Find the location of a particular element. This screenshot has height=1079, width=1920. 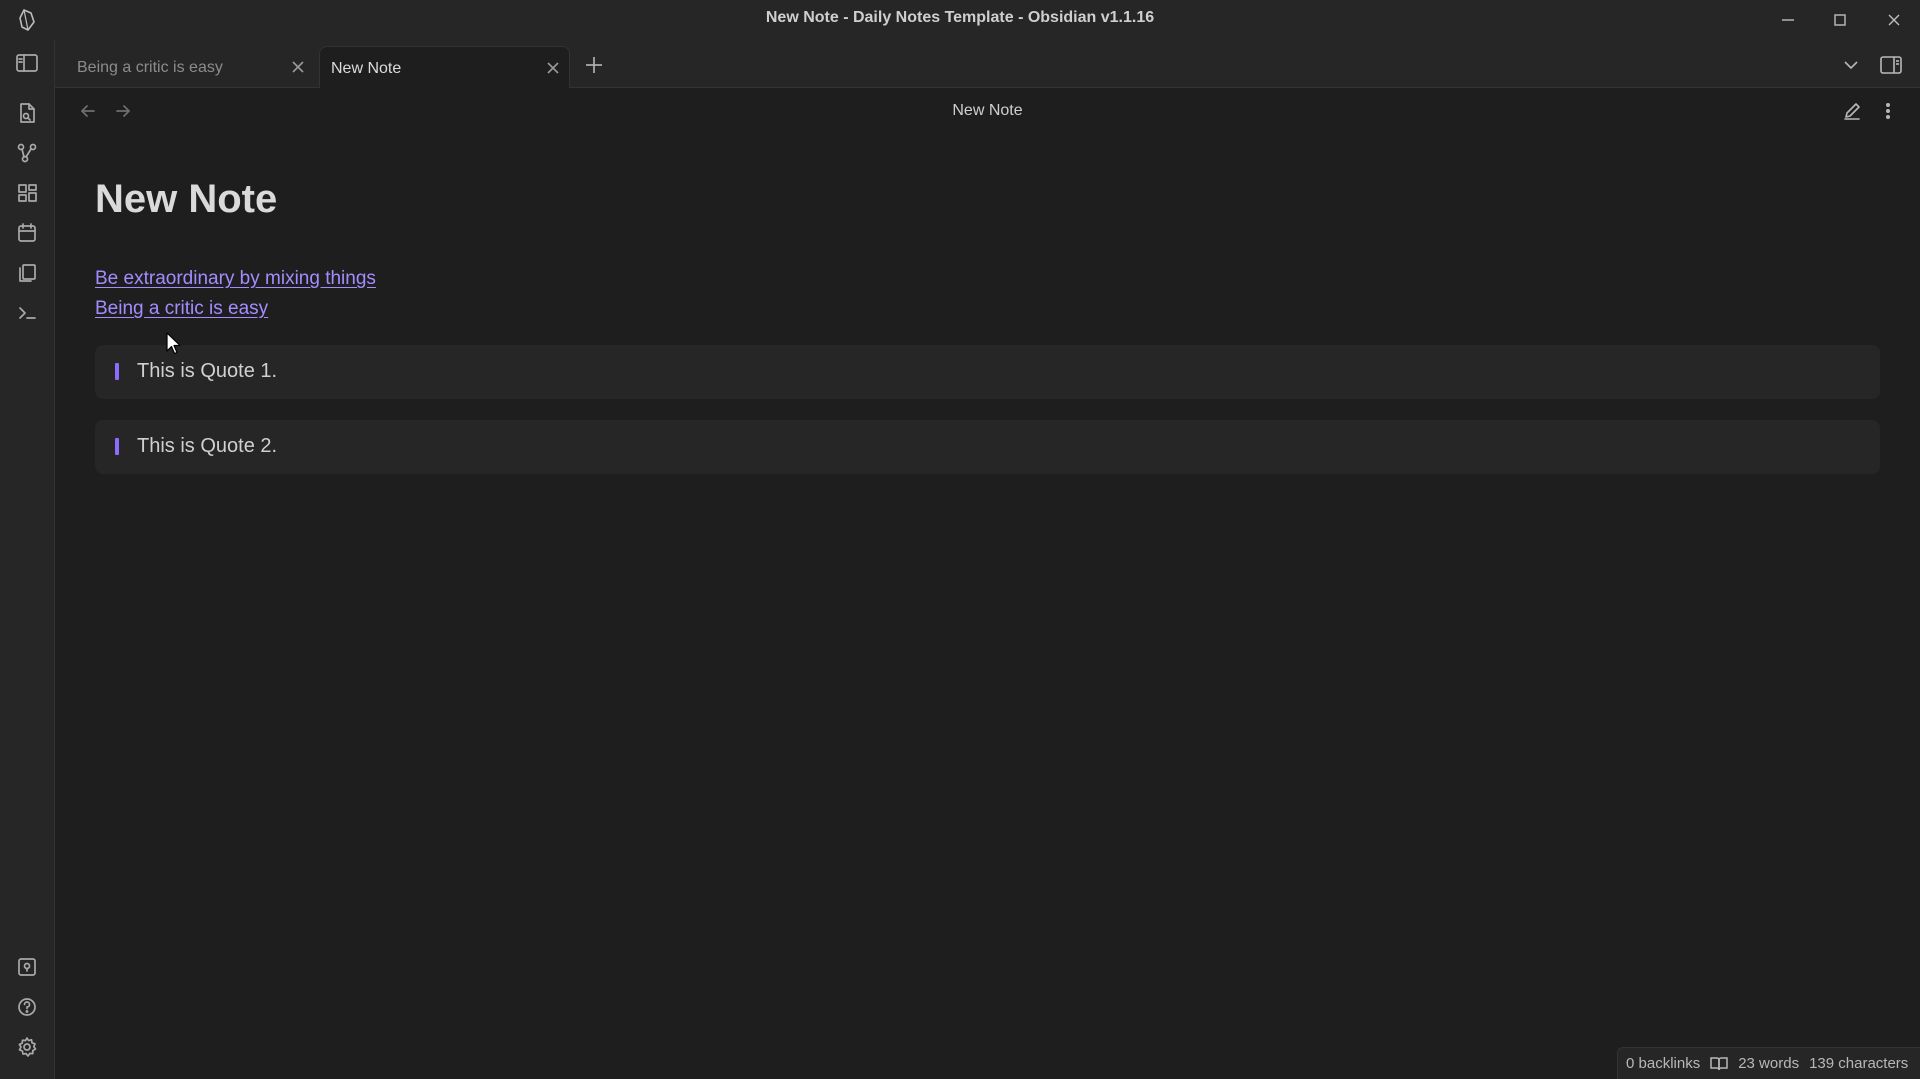

canvas-button is located at coordinates (27, 193).